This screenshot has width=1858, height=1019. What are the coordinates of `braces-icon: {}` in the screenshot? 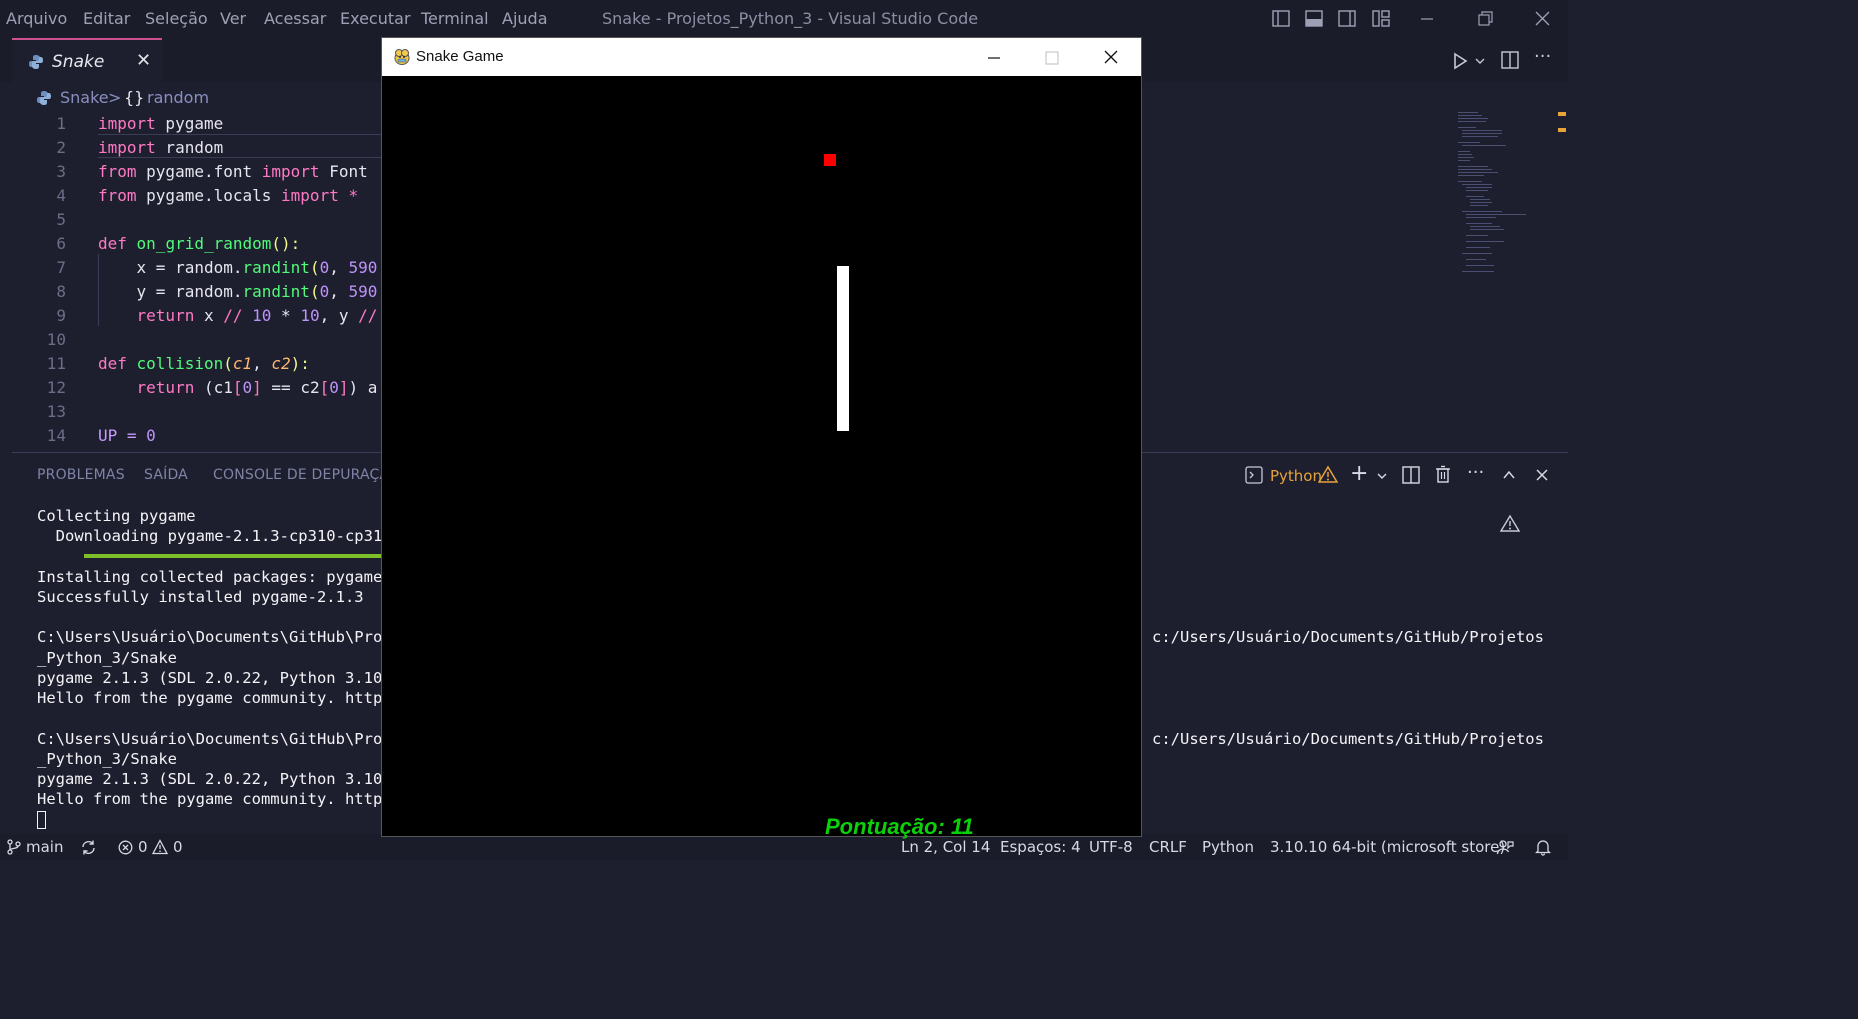 It's located at (134, 97).